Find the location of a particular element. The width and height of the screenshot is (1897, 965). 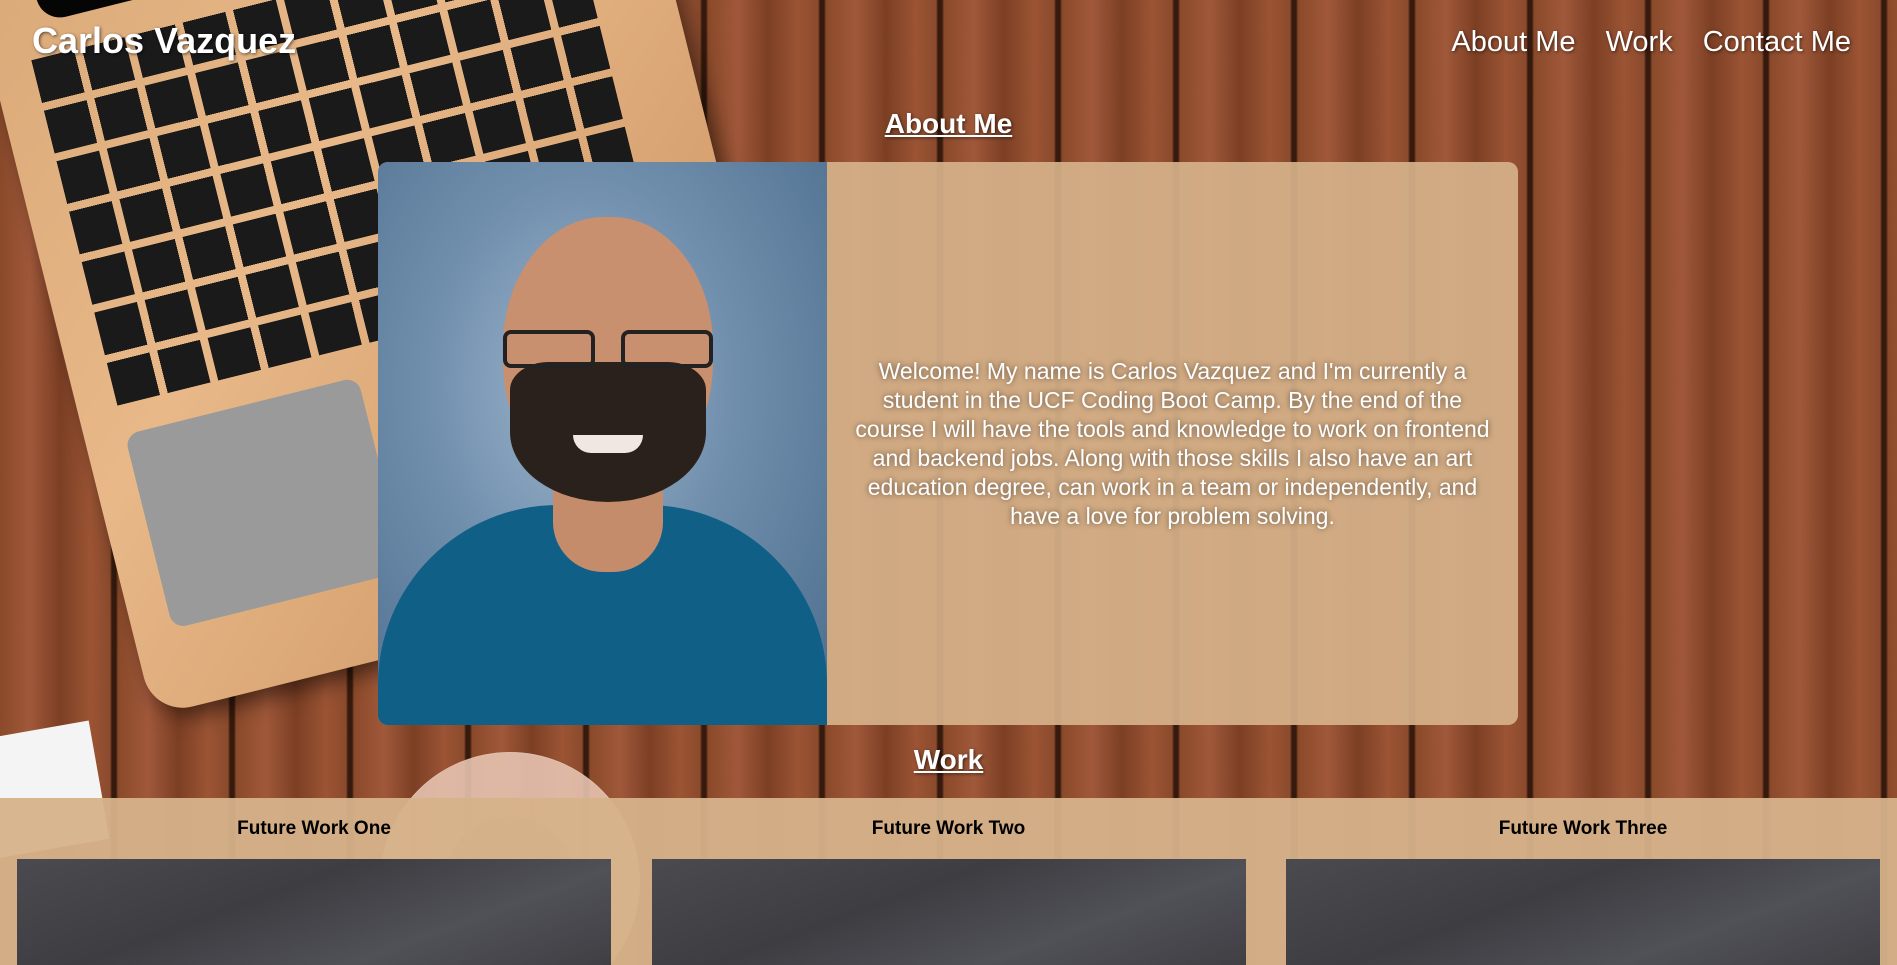

work-item-title: Future Work Three is located at coordinates (1583, 828).